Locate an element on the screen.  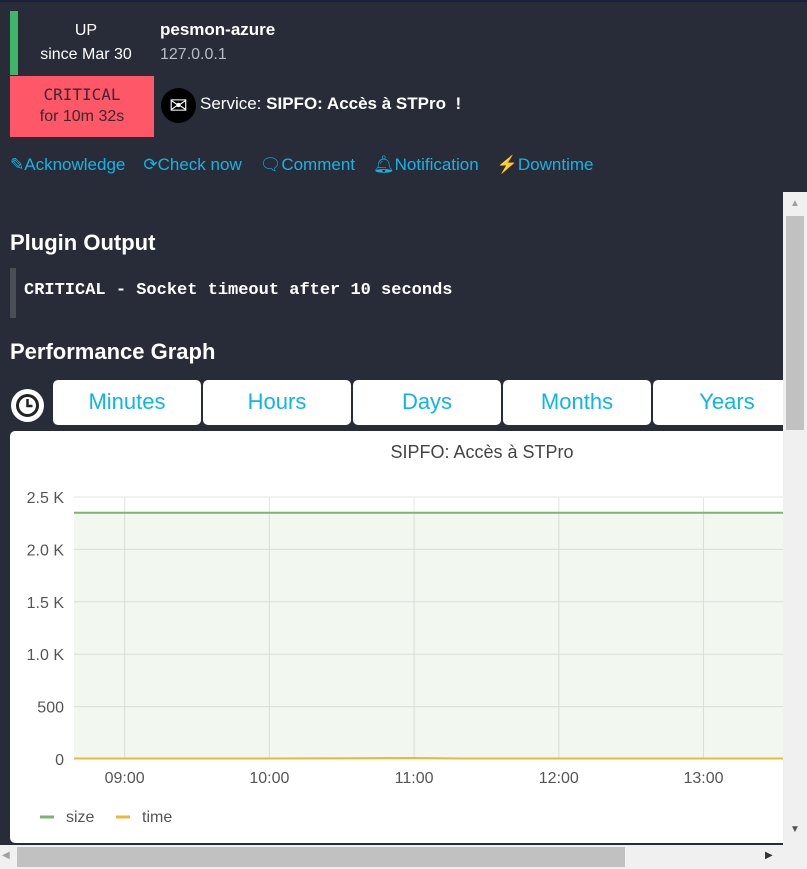
label: Check now is located at coordinates (199, 164).